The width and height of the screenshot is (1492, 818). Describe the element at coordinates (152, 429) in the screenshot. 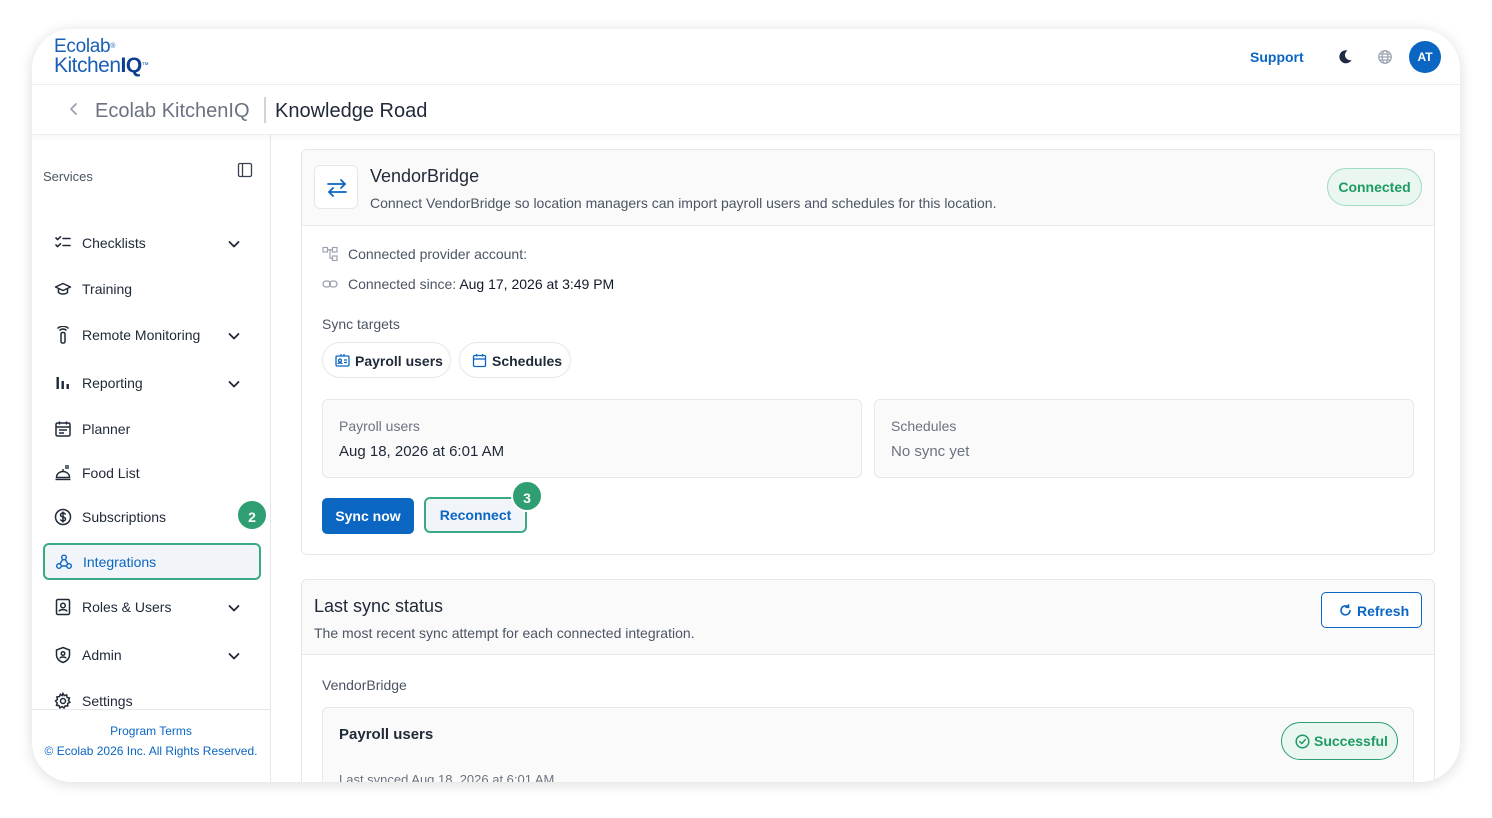

I see `sidebar-item-planner: Planner` at that location.